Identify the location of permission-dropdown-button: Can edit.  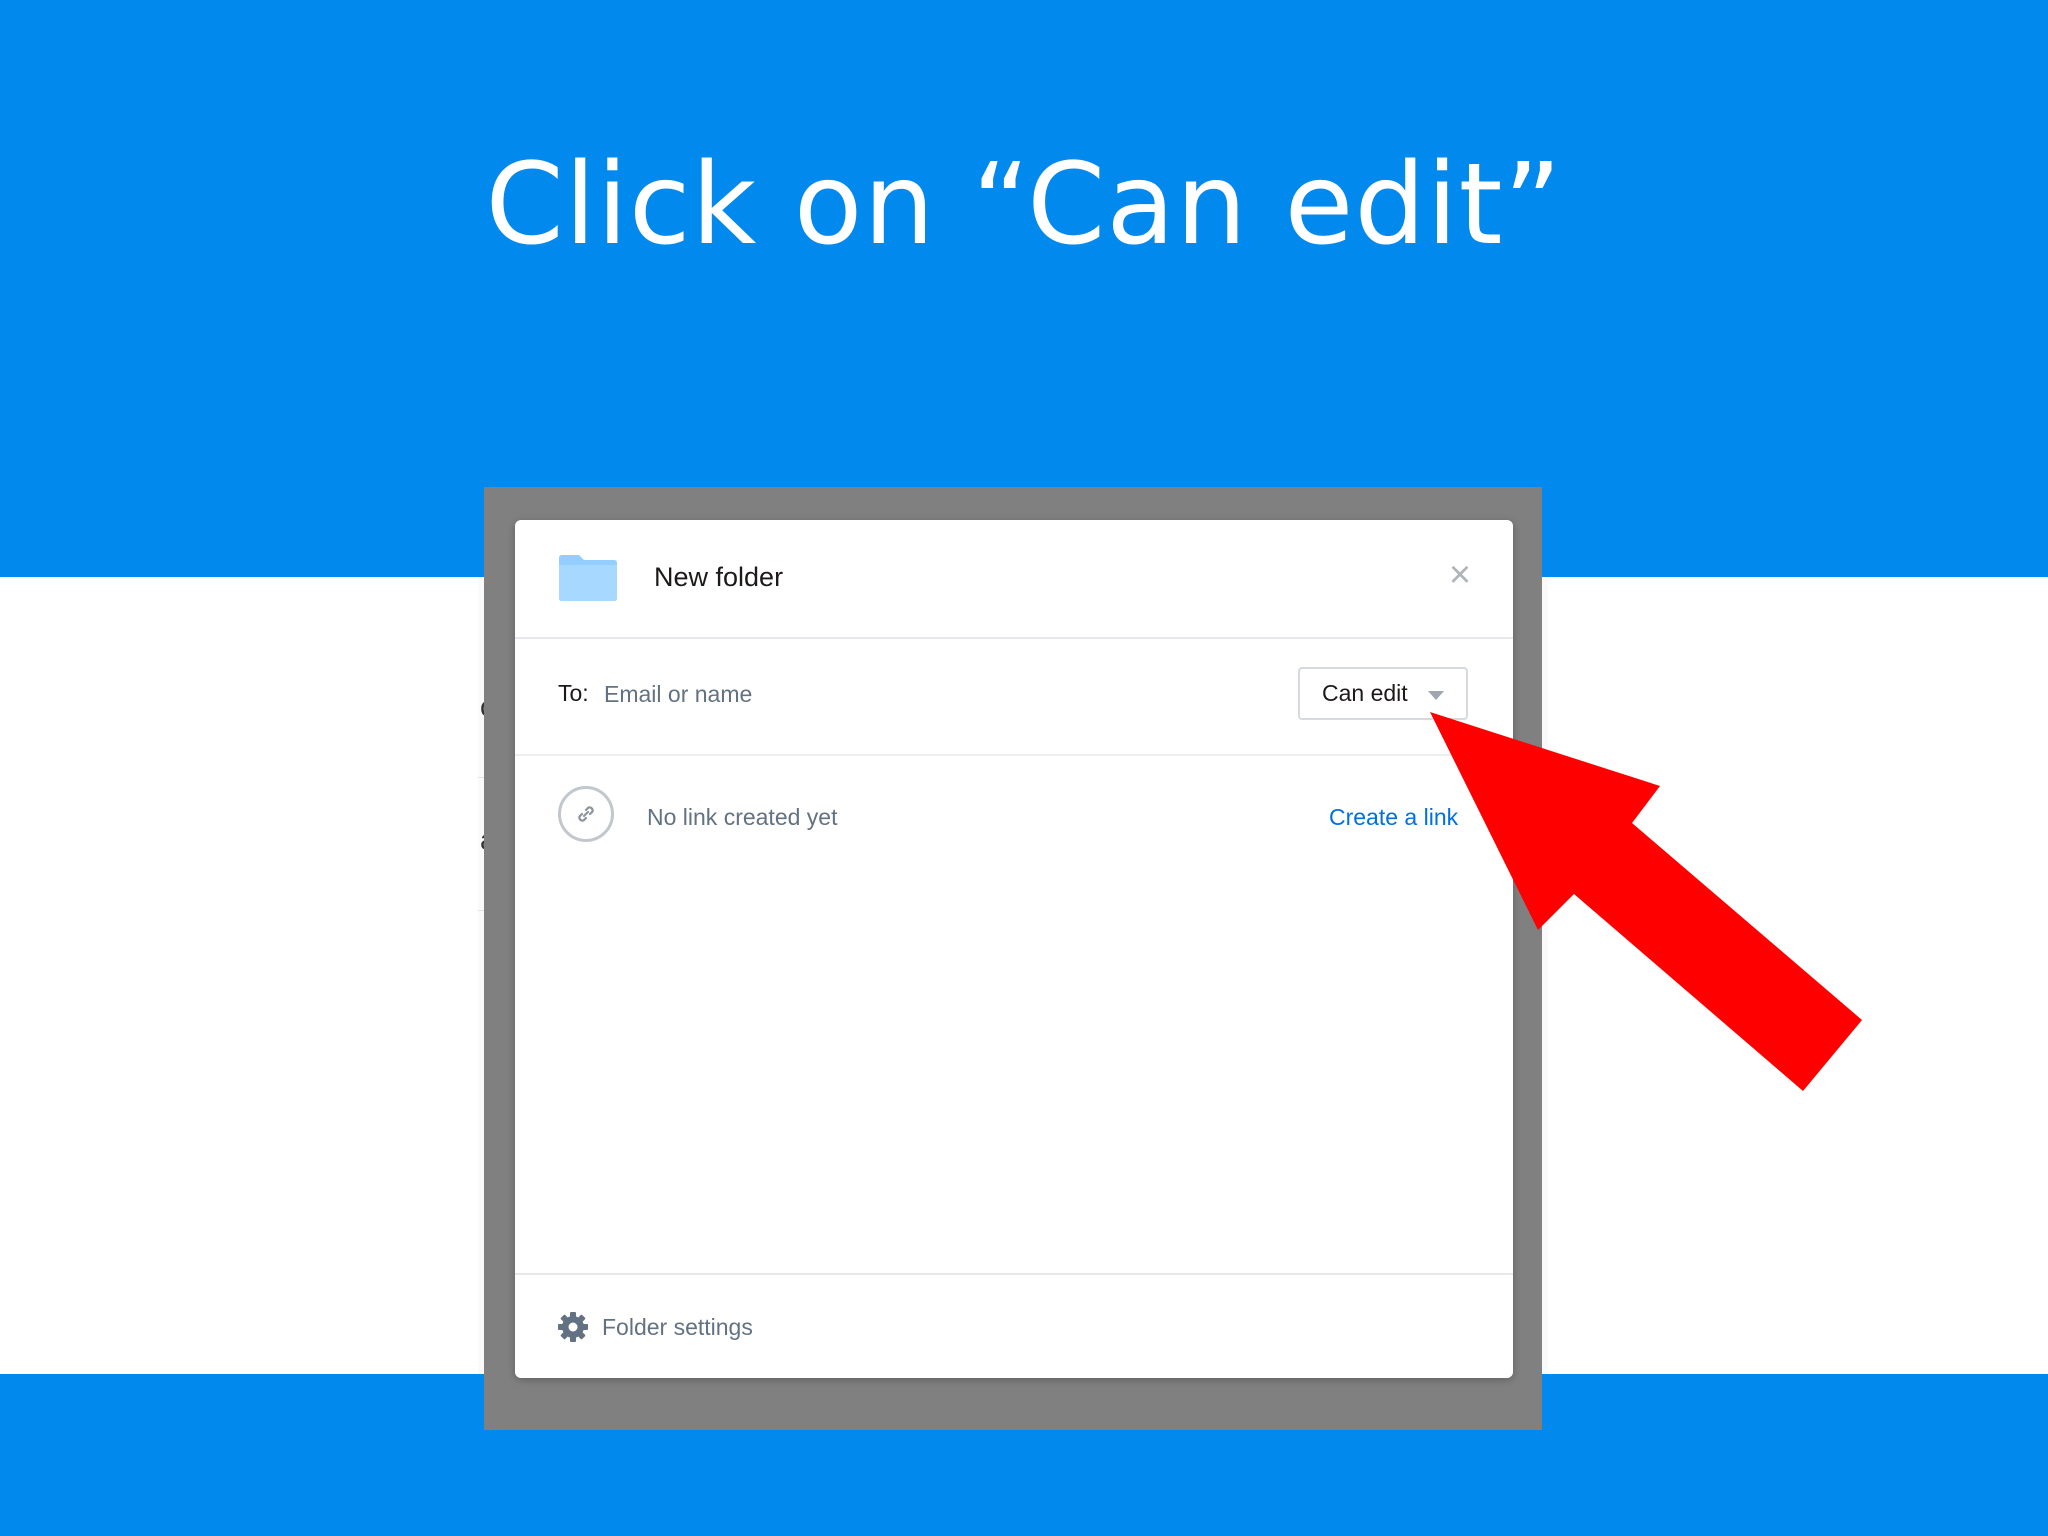
(1383, 693).